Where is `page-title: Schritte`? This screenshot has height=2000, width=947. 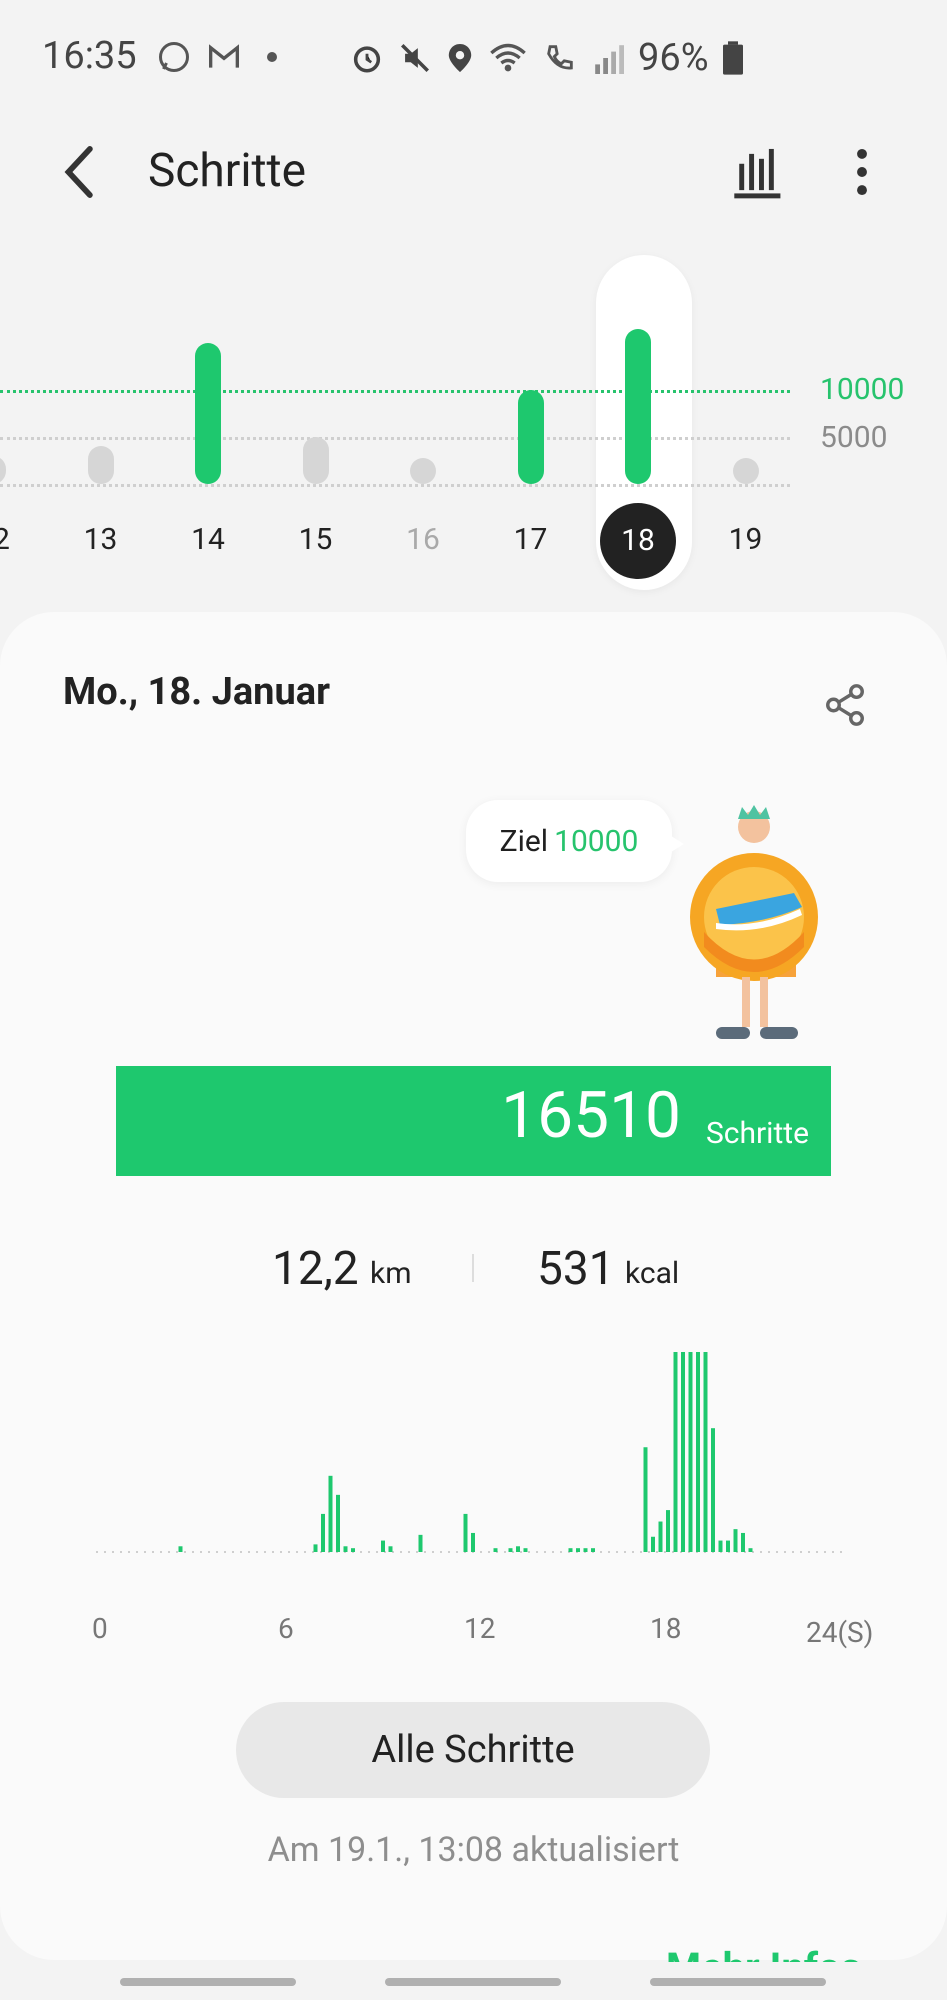 page-title: Schritte is located at coordinates (227, 171).